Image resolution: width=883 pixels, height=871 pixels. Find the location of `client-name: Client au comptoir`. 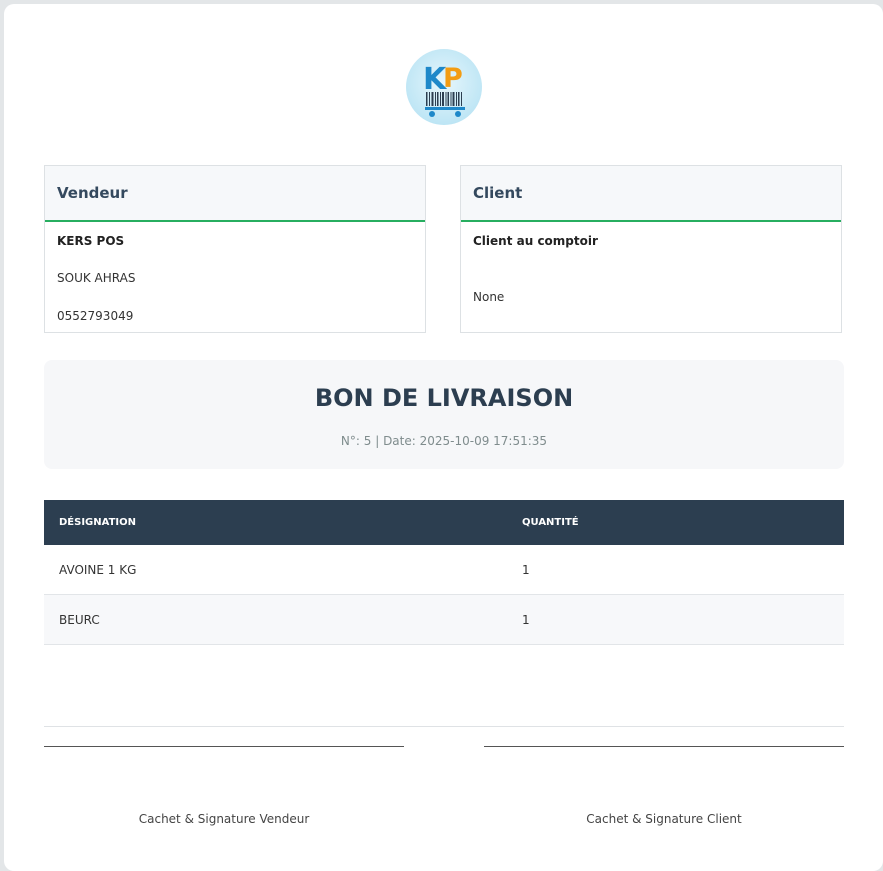

client-name: Client au comptoir is located at coordinates (535, 241).